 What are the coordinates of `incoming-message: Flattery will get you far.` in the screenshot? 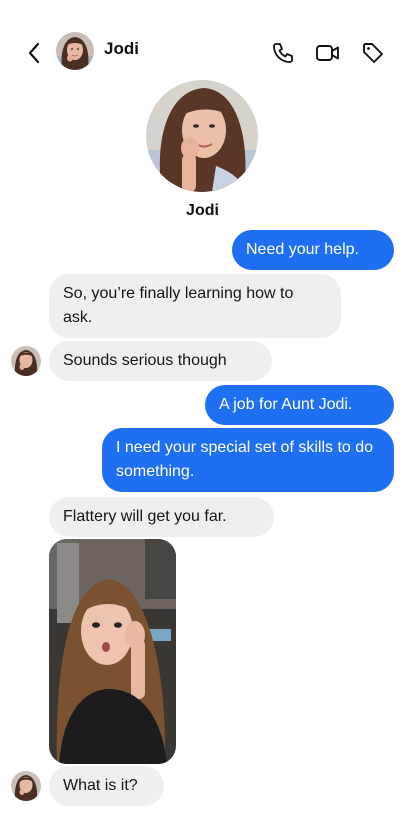 It's located at (161, 517).